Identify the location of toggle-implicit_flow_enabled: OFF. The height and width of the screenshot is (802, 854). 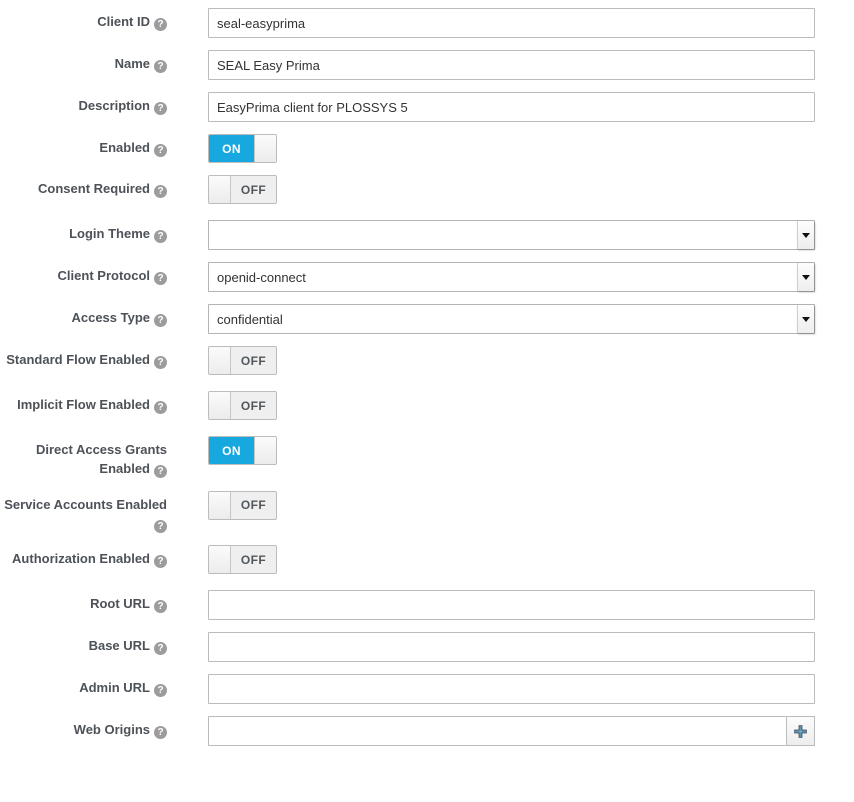
(242, 405).